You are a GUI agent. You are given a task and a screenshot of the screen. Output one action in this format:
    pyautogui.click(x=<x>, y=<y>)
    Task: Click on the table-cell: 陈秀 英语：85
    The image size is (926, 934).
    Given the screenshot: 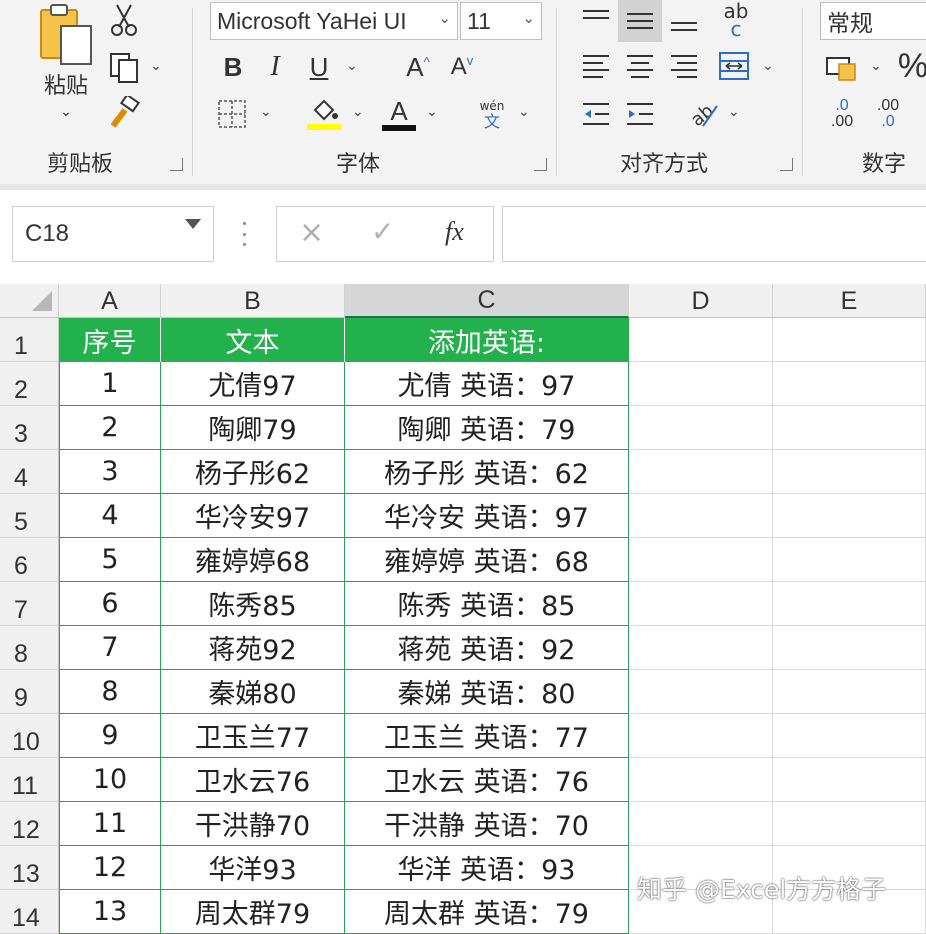 What is the action you would take?
    pyautogui.click(x=487, y=604)
    